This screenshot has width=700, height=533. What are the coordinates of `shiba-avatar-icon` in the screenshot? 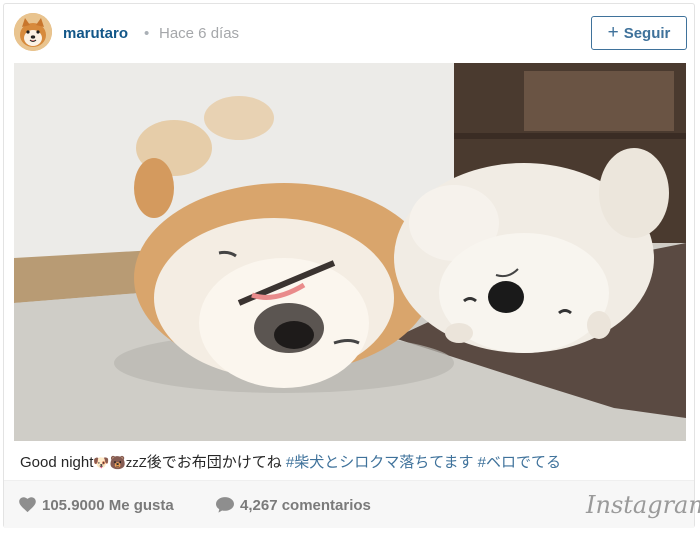 It's located at (33, 32).